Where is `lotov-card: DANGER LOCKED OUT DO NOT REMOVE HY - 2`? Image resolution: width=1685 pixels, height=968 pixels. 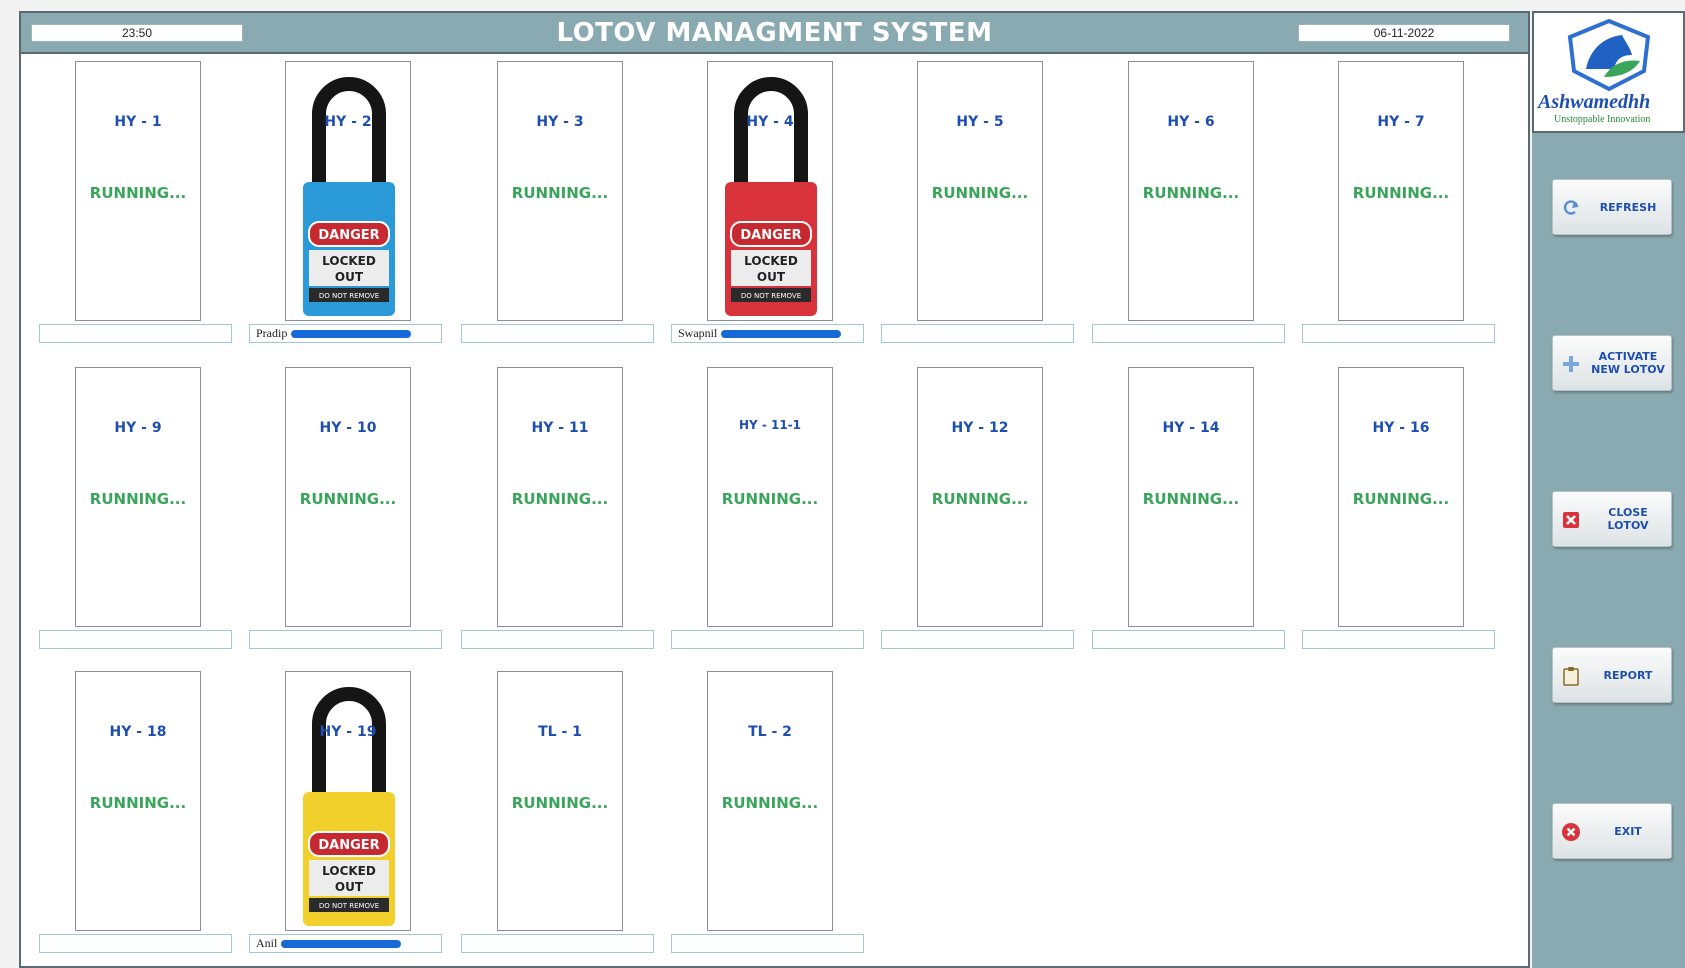
lotov-card: DANGER LOCKED OUT DO NOT REMOVE HY - 2 is located at coordinates (348, 191).